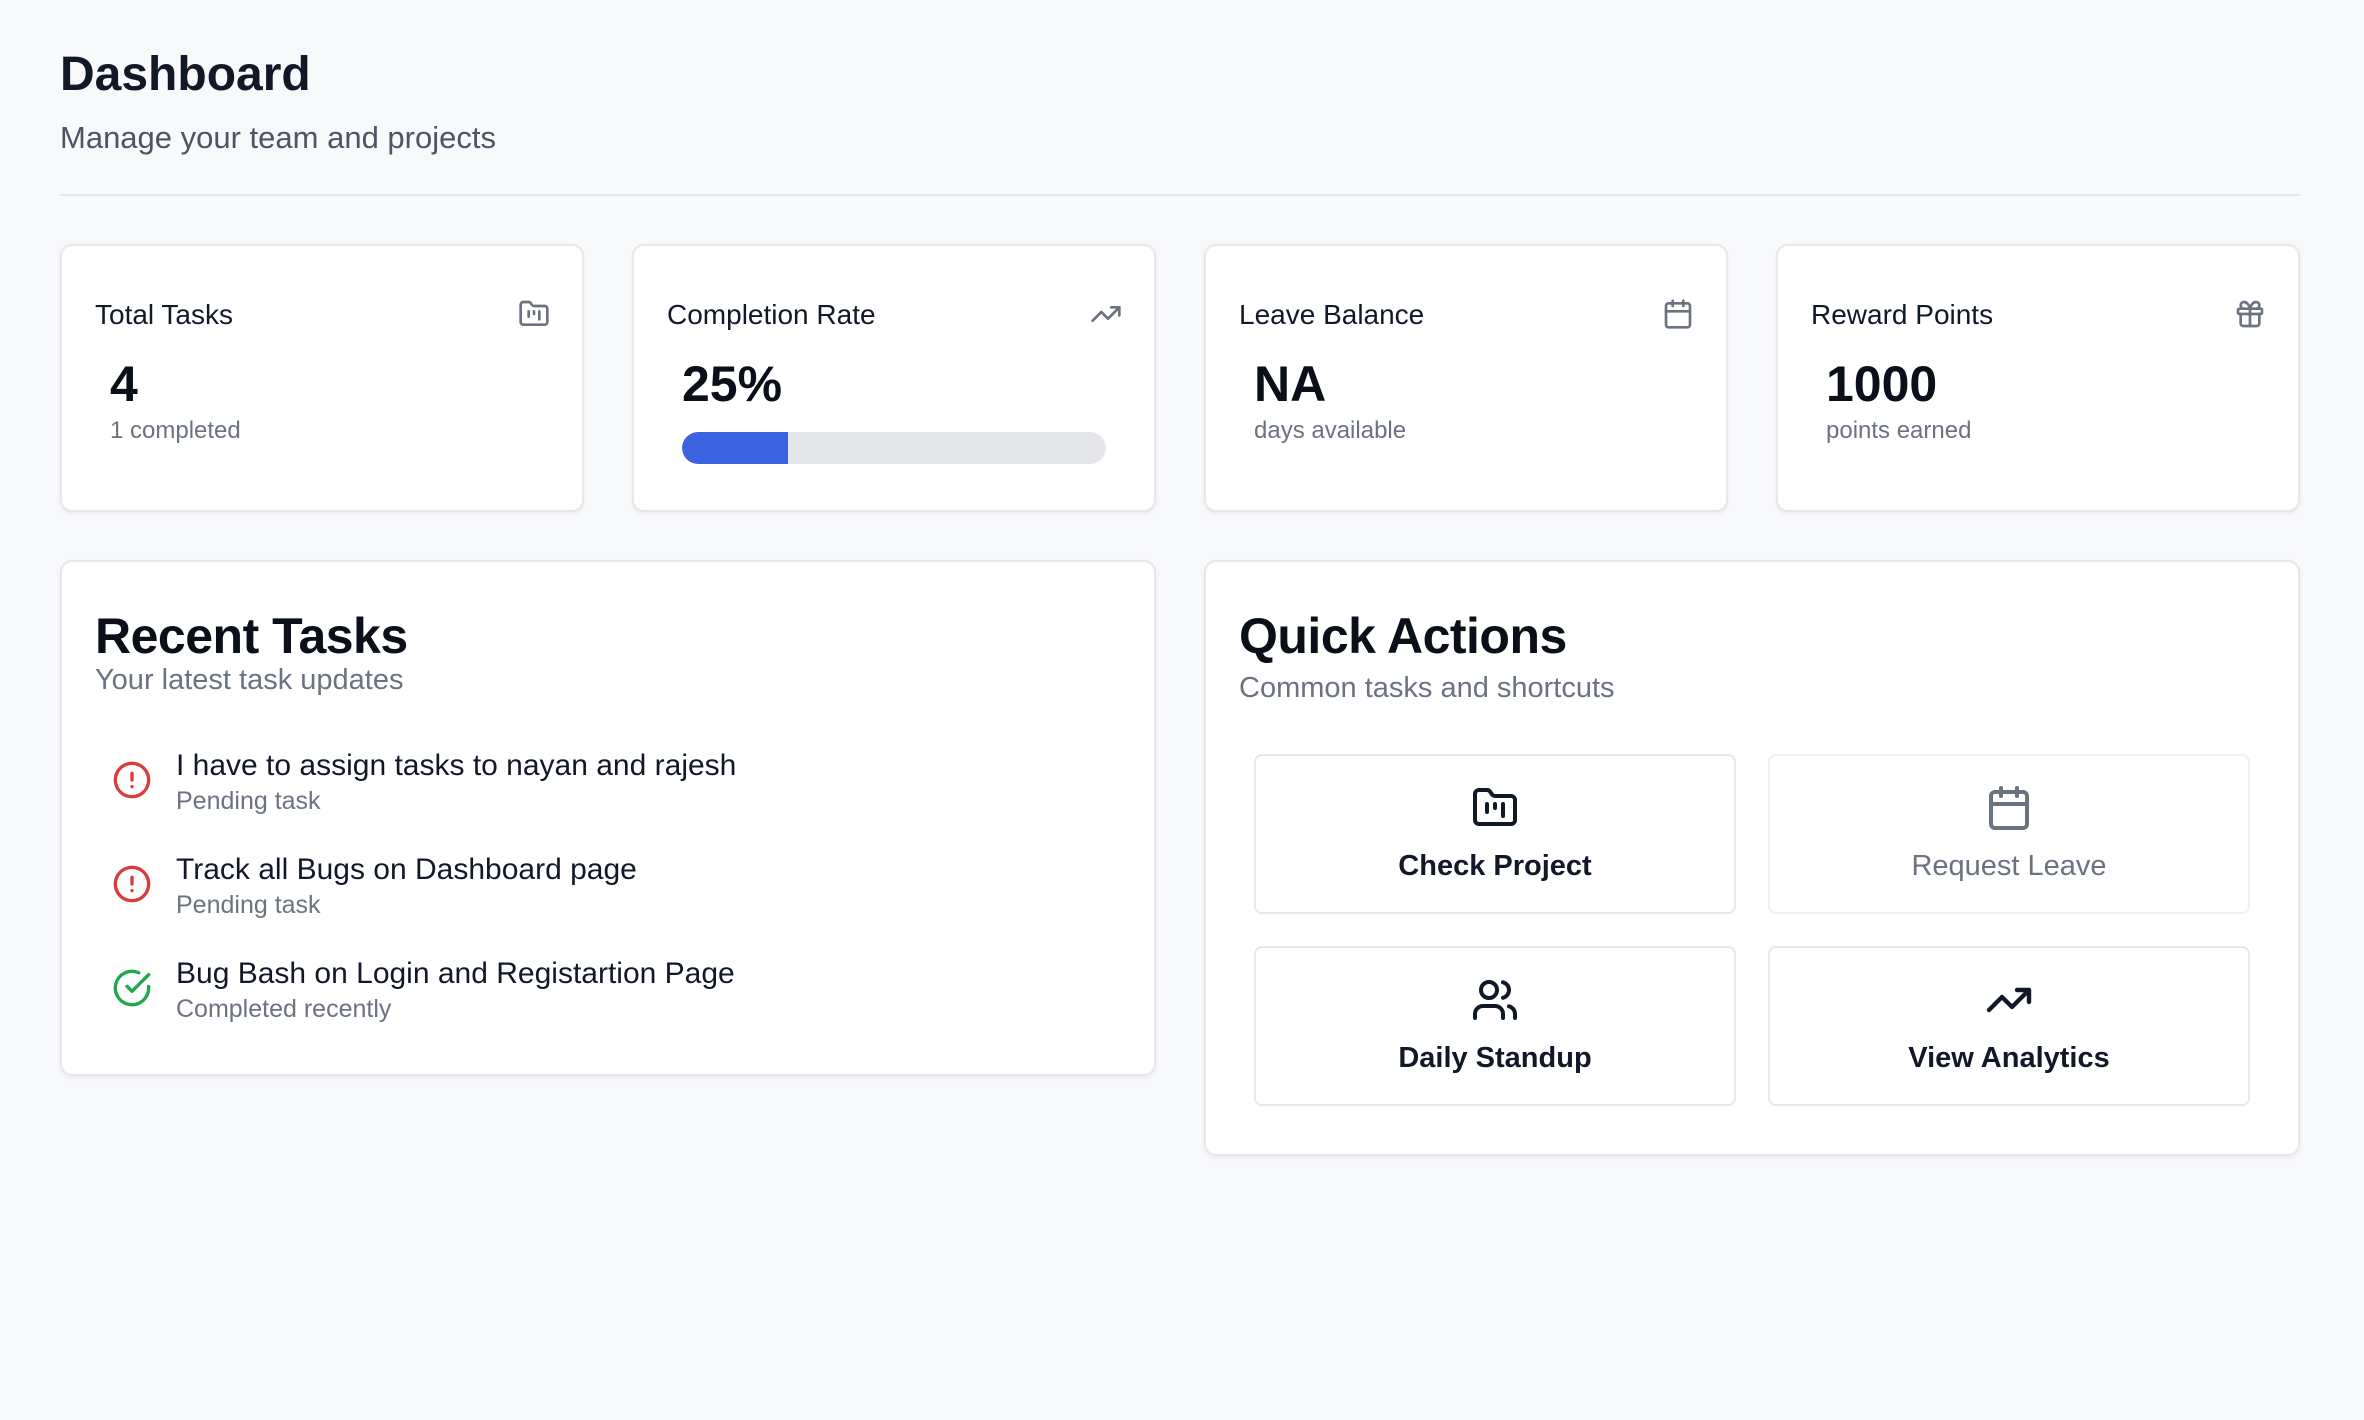 The width and height of the screenshot is (2364, 1420). Describe the element at coordinates (175, 430) in the screenshot. I see `stat-sub: 1 completed` at that location.